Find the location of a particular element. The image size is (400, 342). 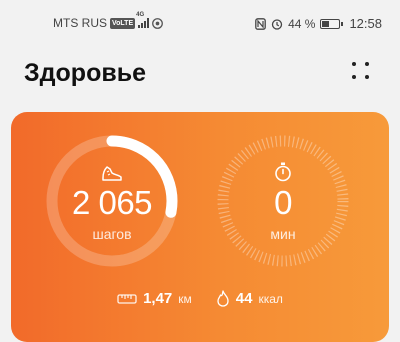

activity-summary: 1,47 км 44 ккал is located at coordinates (200, 298).